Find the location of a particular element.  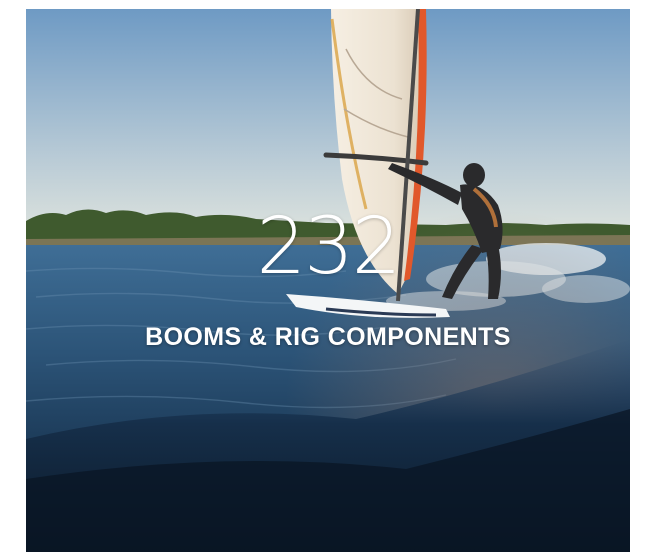

category-title: BOOMS & RIG COMPONENTS is located at coordinates (328, 337).